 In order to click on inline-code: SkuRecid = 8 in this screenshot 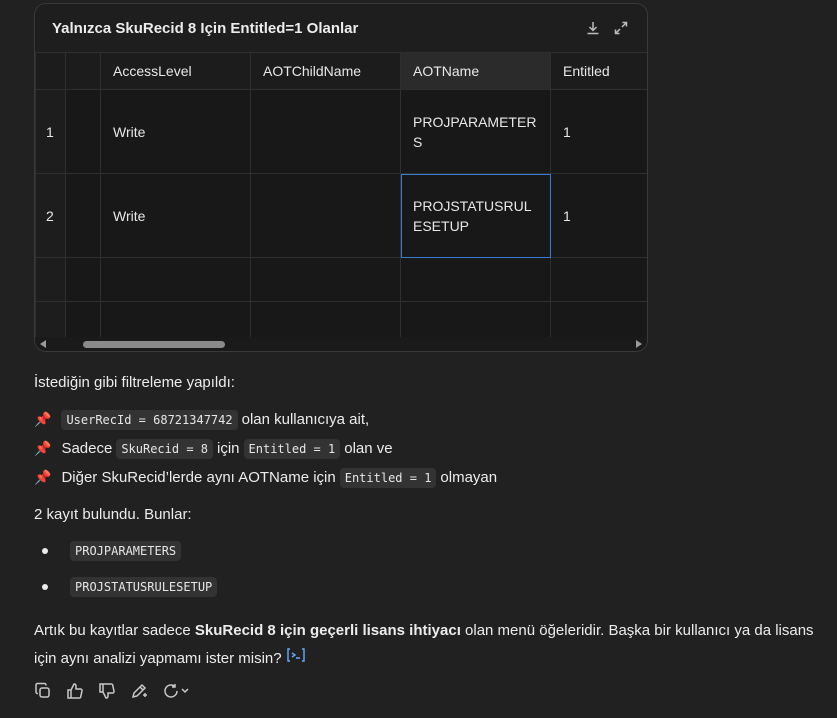, I will do `click(165, 448)`.